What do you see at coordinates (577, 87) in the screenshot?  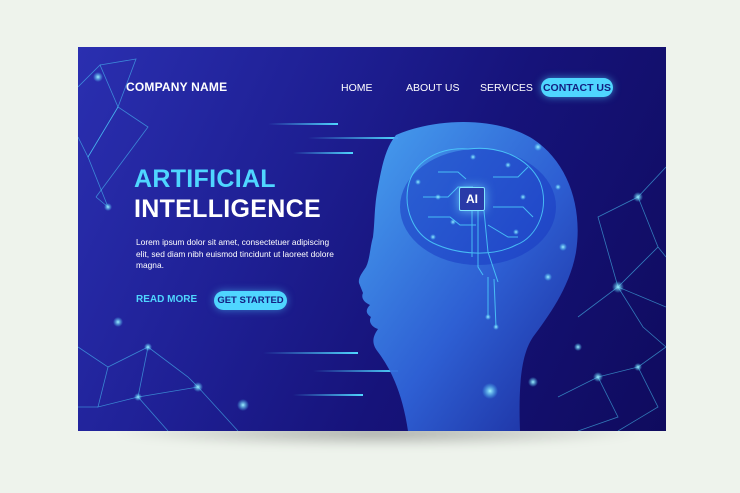 I see `contact-us-button: CONTACT US` at bounding box center [577, 87].